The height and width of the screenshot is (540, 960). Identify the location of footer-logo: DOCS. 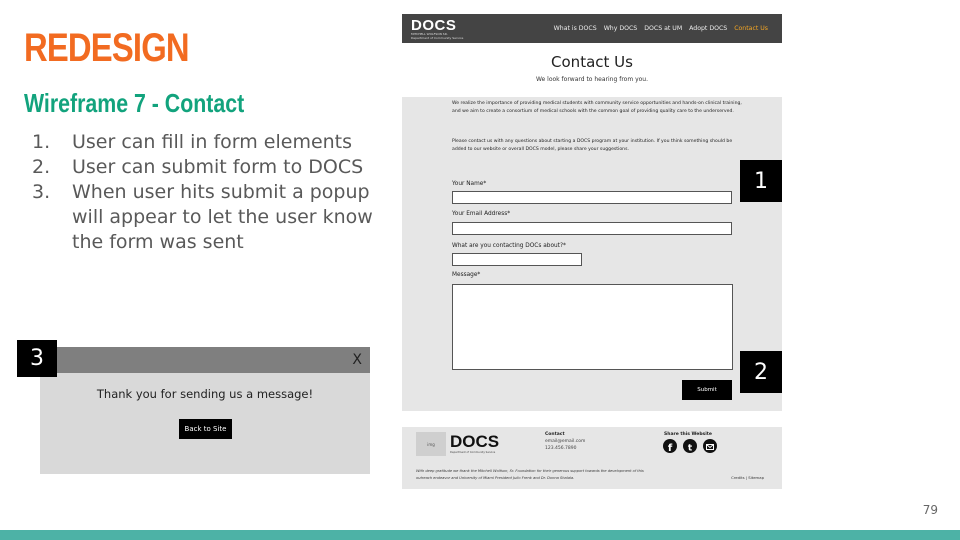
(474, 442).